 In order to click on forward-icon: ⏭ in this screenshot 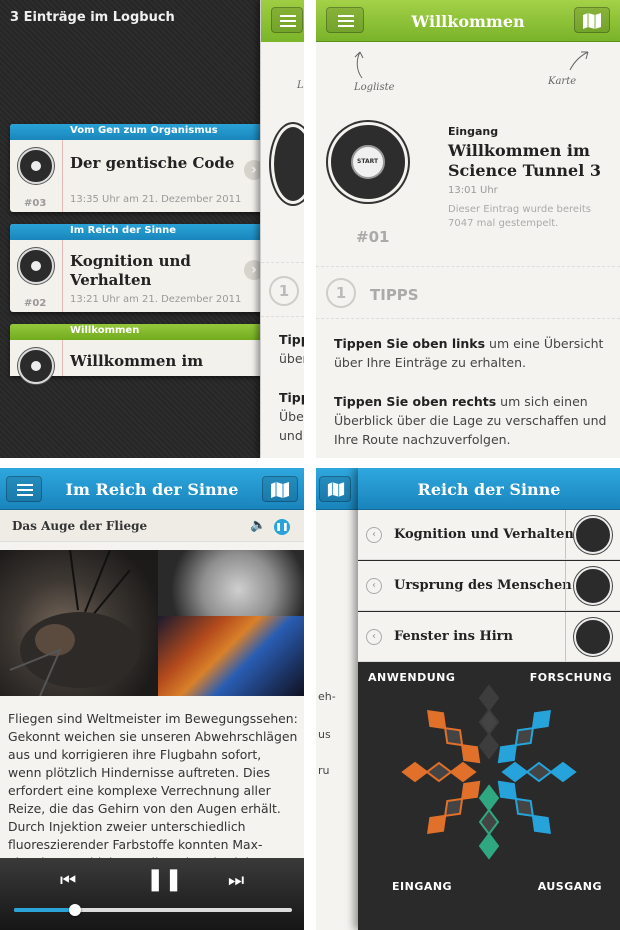, I will do `click(236, 880)`.